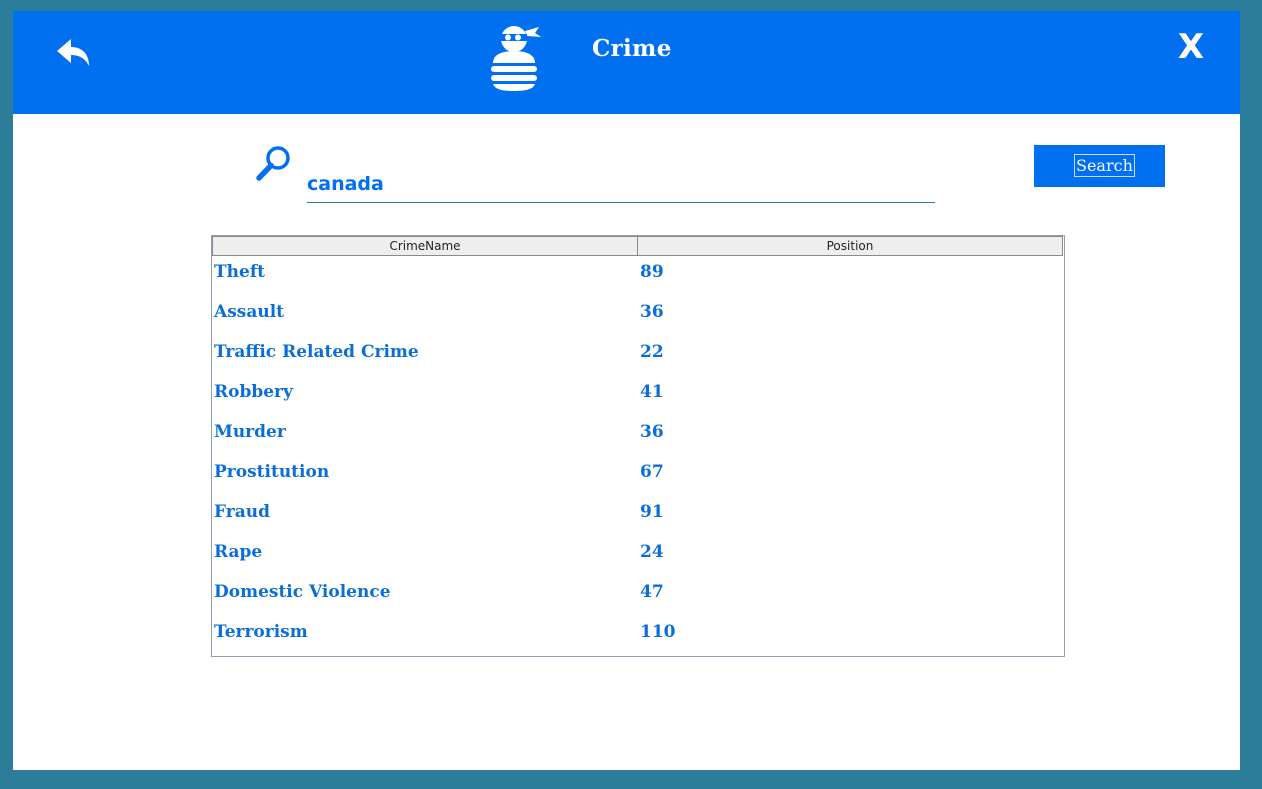  Describe the element at coordinates (652, 592) in the screenshot. I see `position-cell: 47` at that location.